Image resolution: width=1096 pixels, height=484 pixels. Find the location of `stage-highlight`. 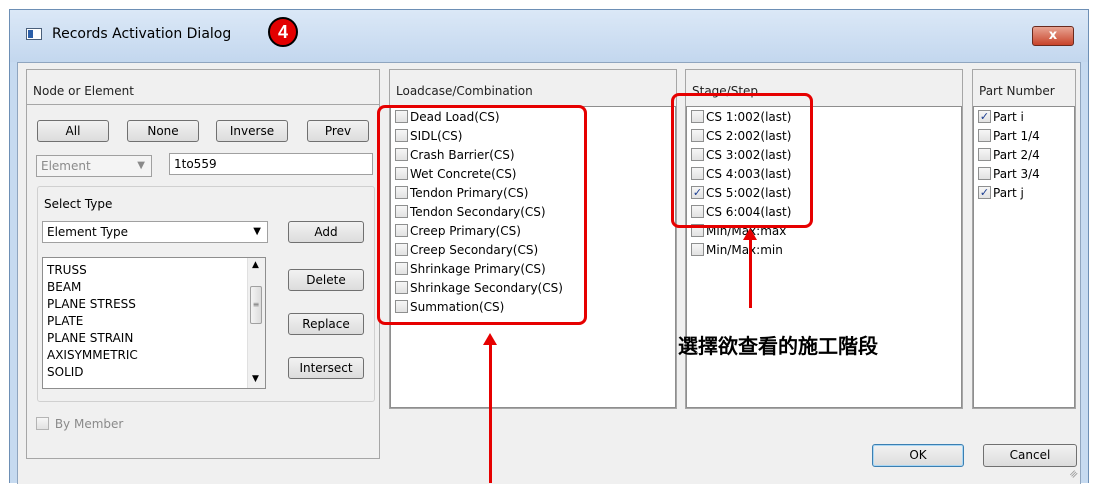

stage-highlight is located at coordinates (742, 160).